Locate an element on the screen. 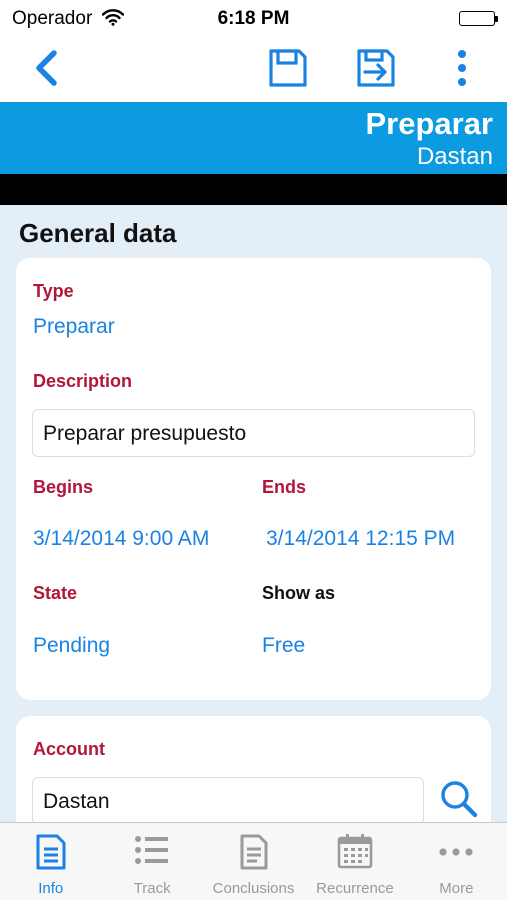  record-subtitle: Dastan is located at coordinates (454, 156).